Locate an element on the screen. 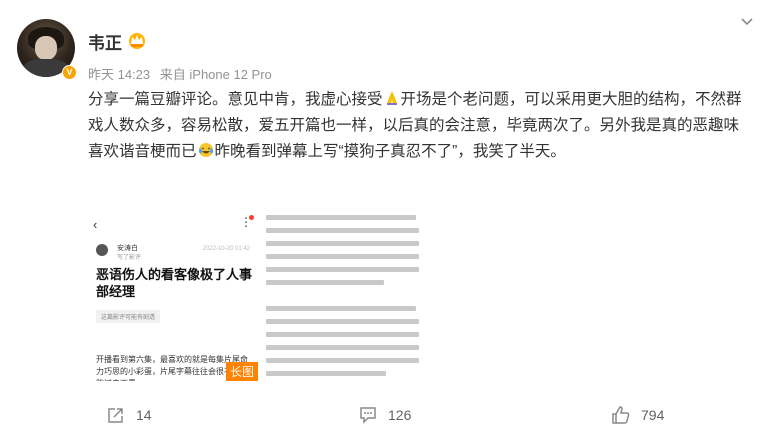 This screenshot has height=434, width=769. post-text-part1: 分享一篇豆瓣评论。意见中肯，我虚心接受 is located at coordinates (235, 99).